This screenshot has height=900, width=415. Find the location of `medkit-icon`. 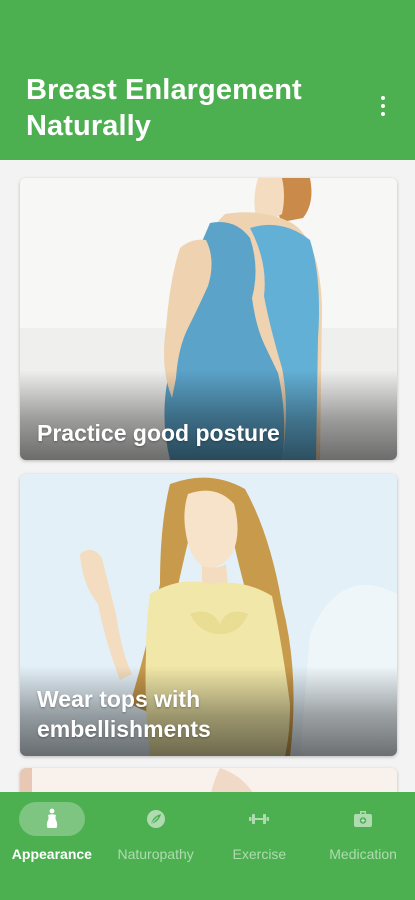

medkit-icon is located at coordinates (363, 819).